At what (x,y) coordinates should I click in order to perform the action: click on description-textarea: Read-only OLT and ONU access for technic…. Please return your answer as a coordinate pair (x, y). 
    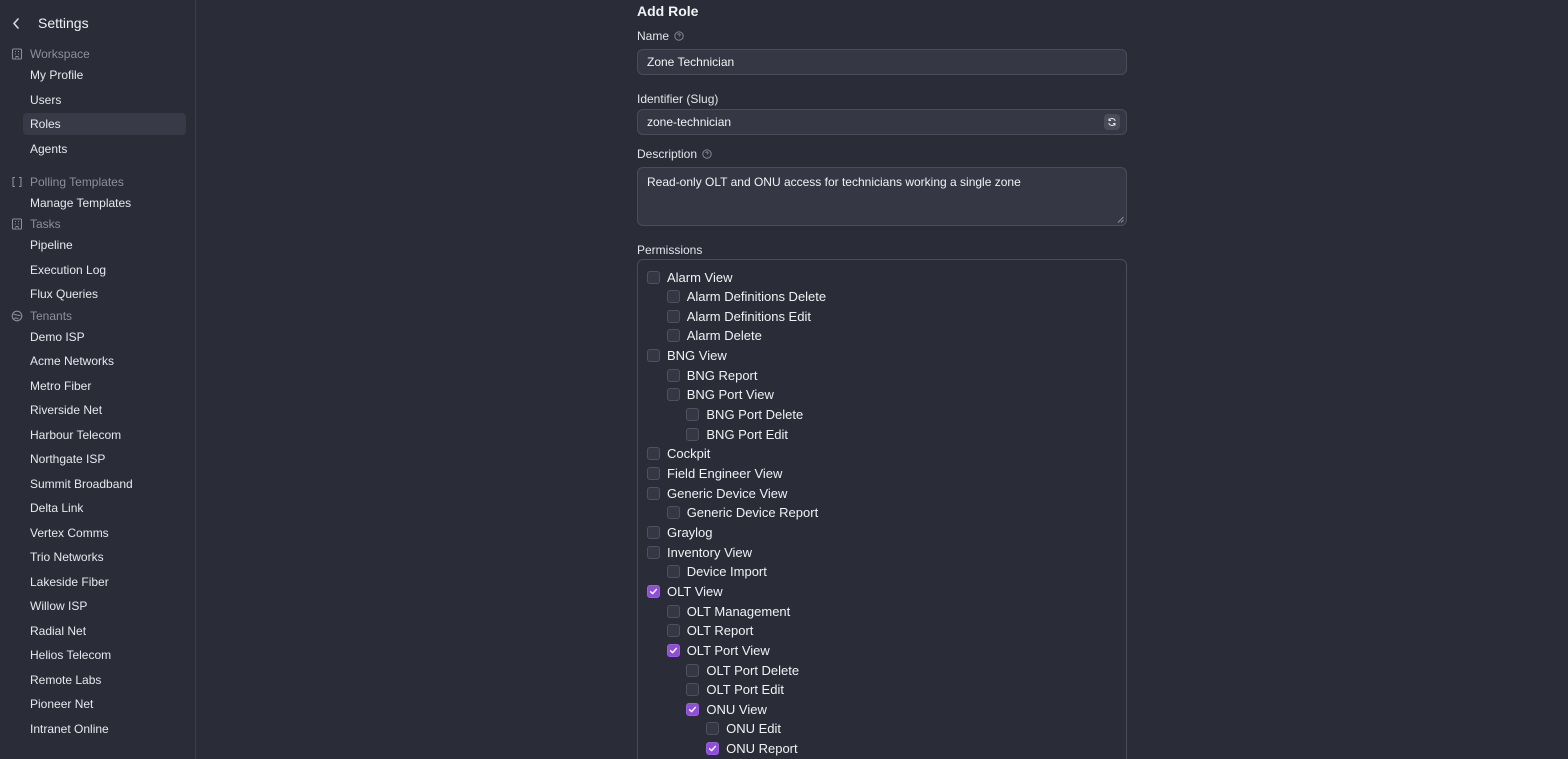
    Looking at the image, I should click on (882, 196).